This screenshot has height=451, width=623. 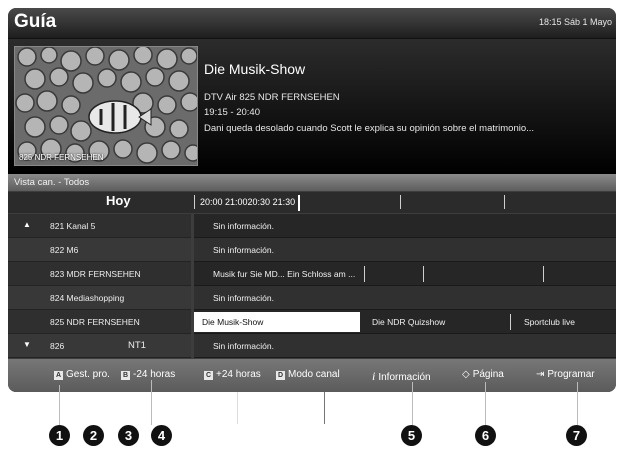 I want to click on minus-24h-button: B -24 horas, so click(x=148, y=374).